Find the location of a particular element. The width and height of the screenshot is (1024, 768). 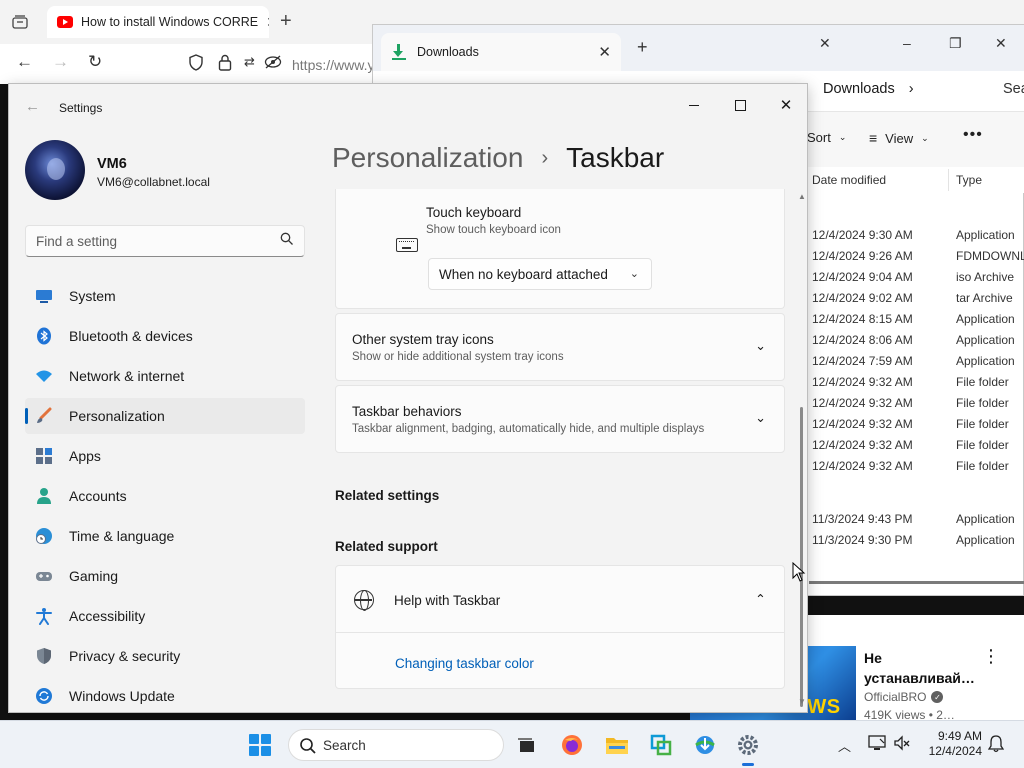

file-date: 12/4/2024 9:02 AM is located at coordinates (862, 298).